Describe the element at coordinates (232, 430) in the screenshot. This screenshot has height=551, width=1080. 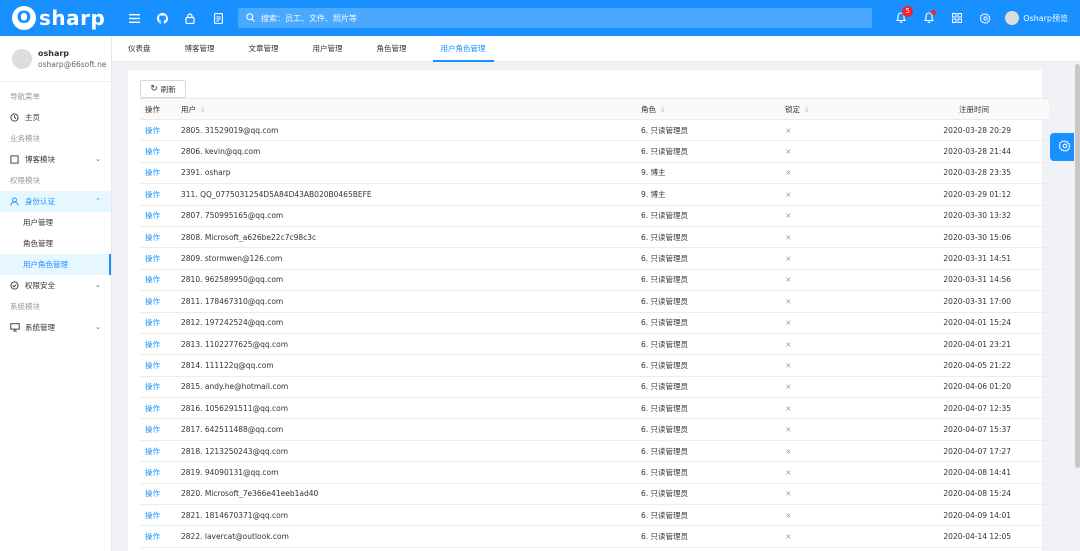
I see `row-user: 2817. 642511488@qq.com` at that location.